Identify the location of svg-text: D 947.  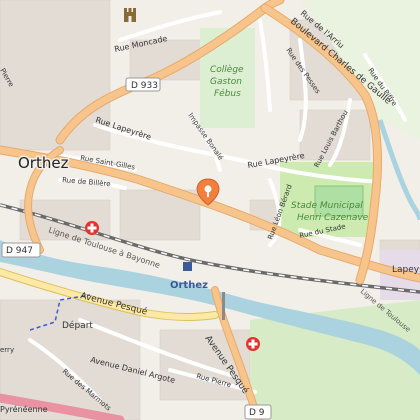
(19, 251).